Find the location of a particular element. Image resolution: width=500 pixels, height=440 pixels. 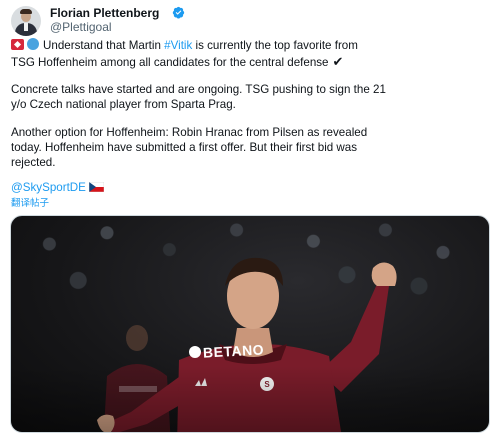

tsg-flag-icon is located at coordinates (17, 44).